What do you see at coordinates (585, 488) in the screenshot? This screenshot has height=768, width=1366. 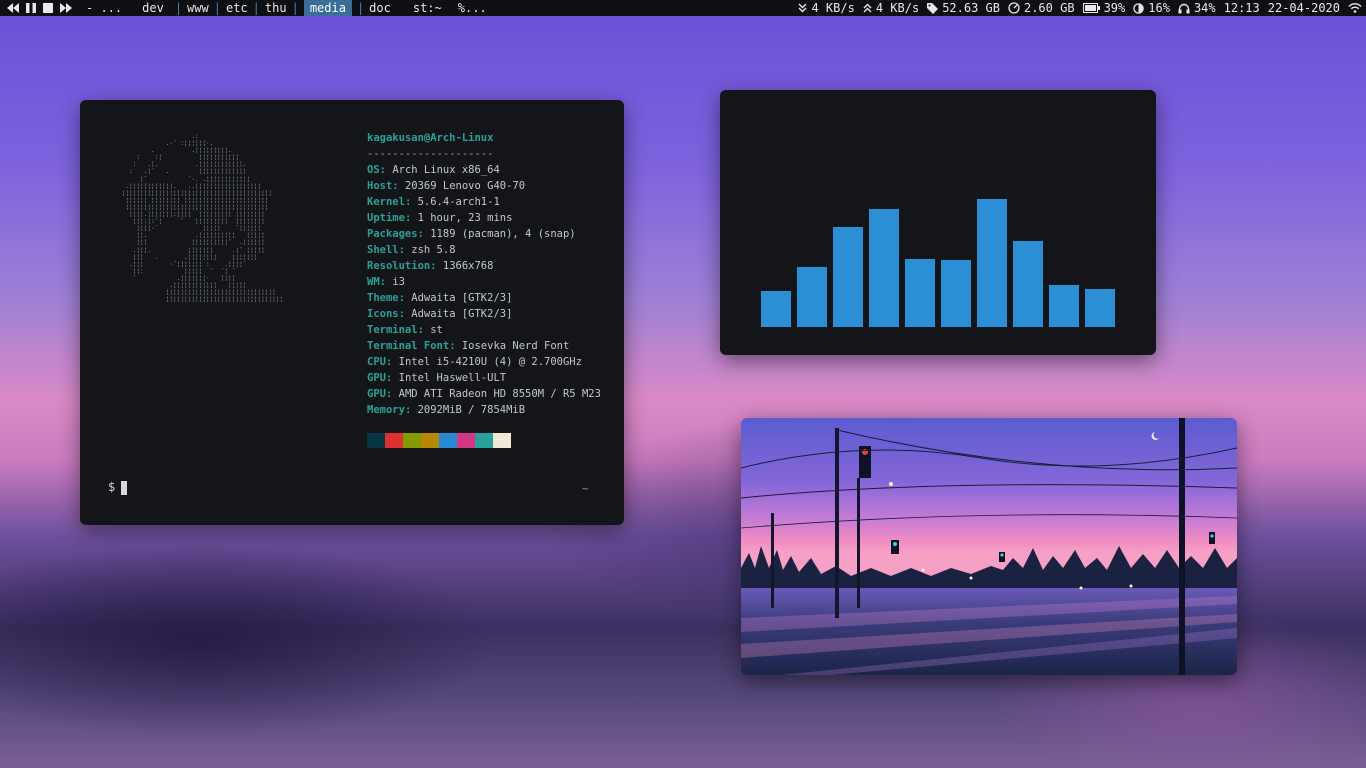 I see `right-prompt-cwd: ~` at bounding box center [585, 488].